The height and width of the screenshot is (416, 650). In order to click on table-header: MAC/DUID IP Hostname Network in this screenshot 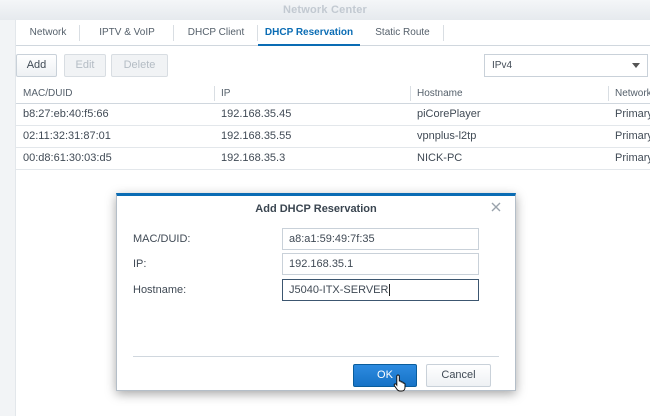, I will do `click(333, 93)`.